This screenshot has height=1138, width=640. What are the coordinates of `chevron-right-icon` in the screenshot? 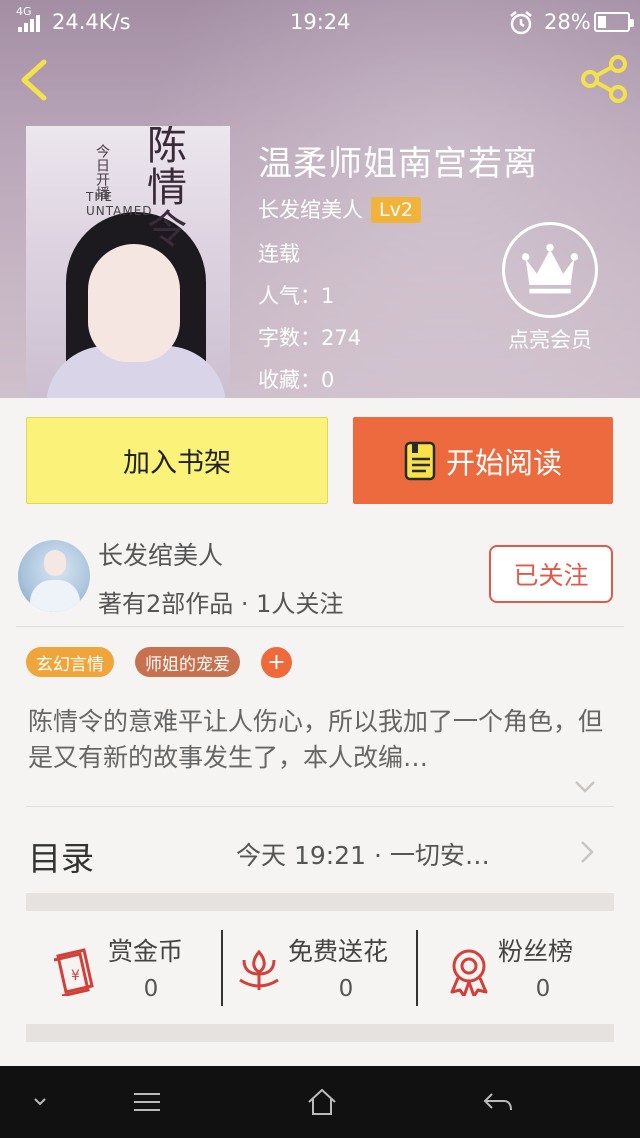 It's located at (587, 852).